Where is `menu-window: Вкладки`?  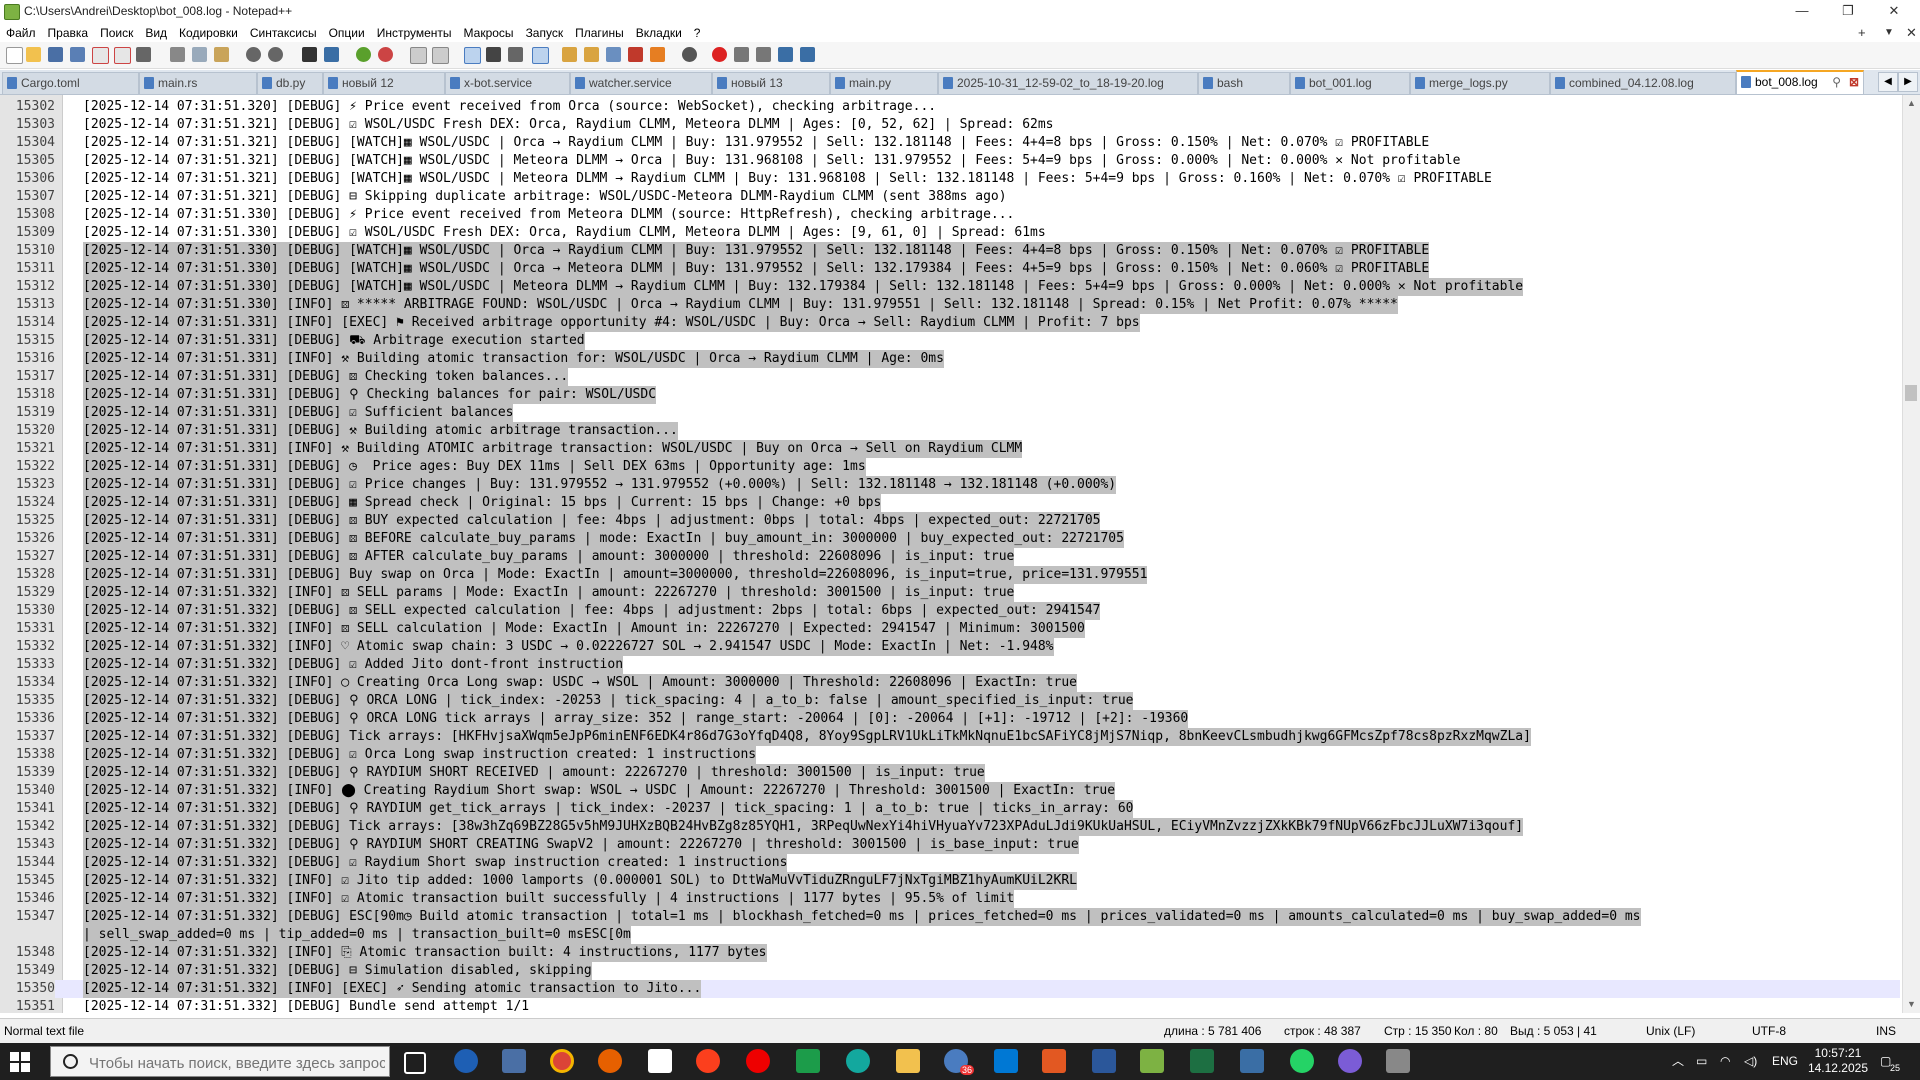
menu-window: Вкладки is located at coordinates (659, 33).